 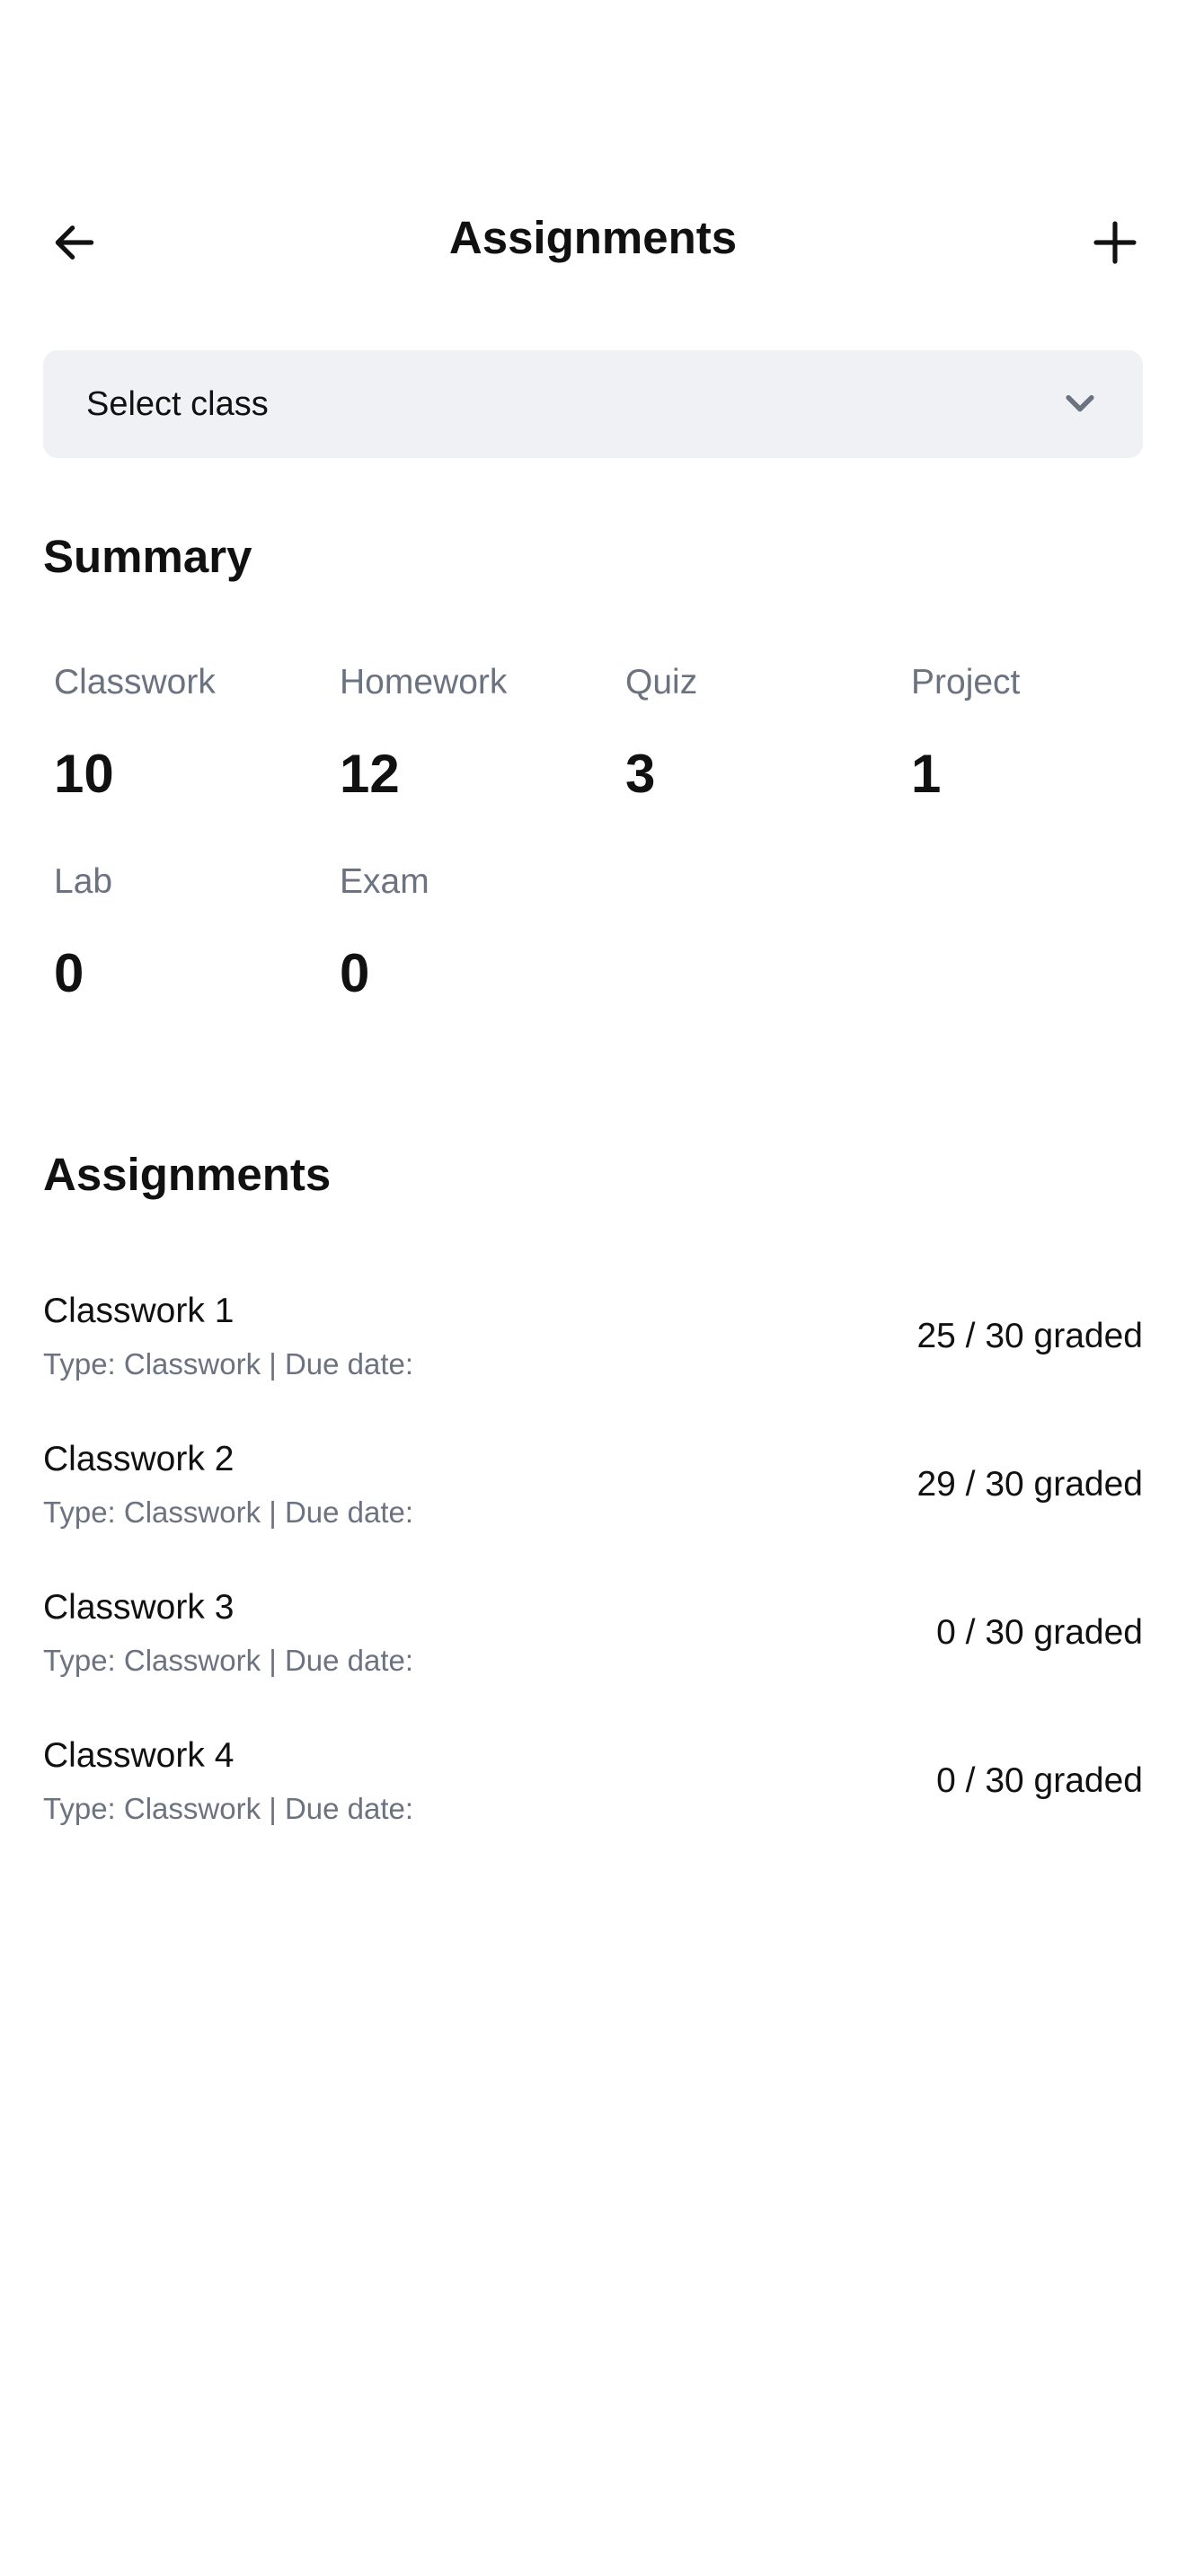 What do you see at coordinates (966, 682) in the screenshot?
I see `stat-label: Project` at bounding box center [966, 682].